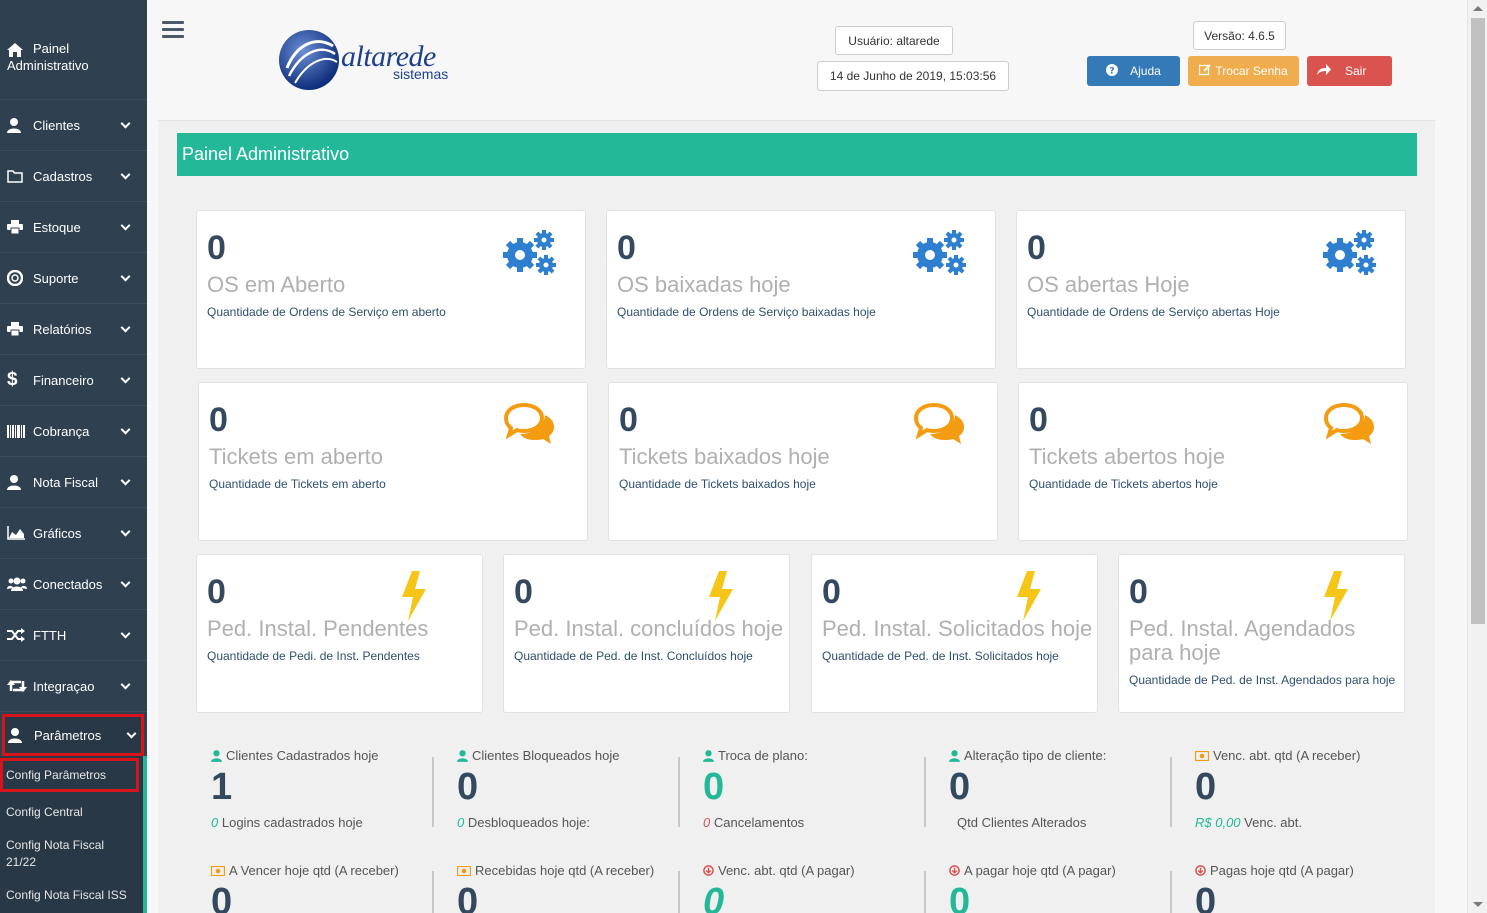 The height and width of the screenshot is (913, 1487). I want to click on sidebar-item-nota-fiscal: Nota Fiscal, so click(73, 482).